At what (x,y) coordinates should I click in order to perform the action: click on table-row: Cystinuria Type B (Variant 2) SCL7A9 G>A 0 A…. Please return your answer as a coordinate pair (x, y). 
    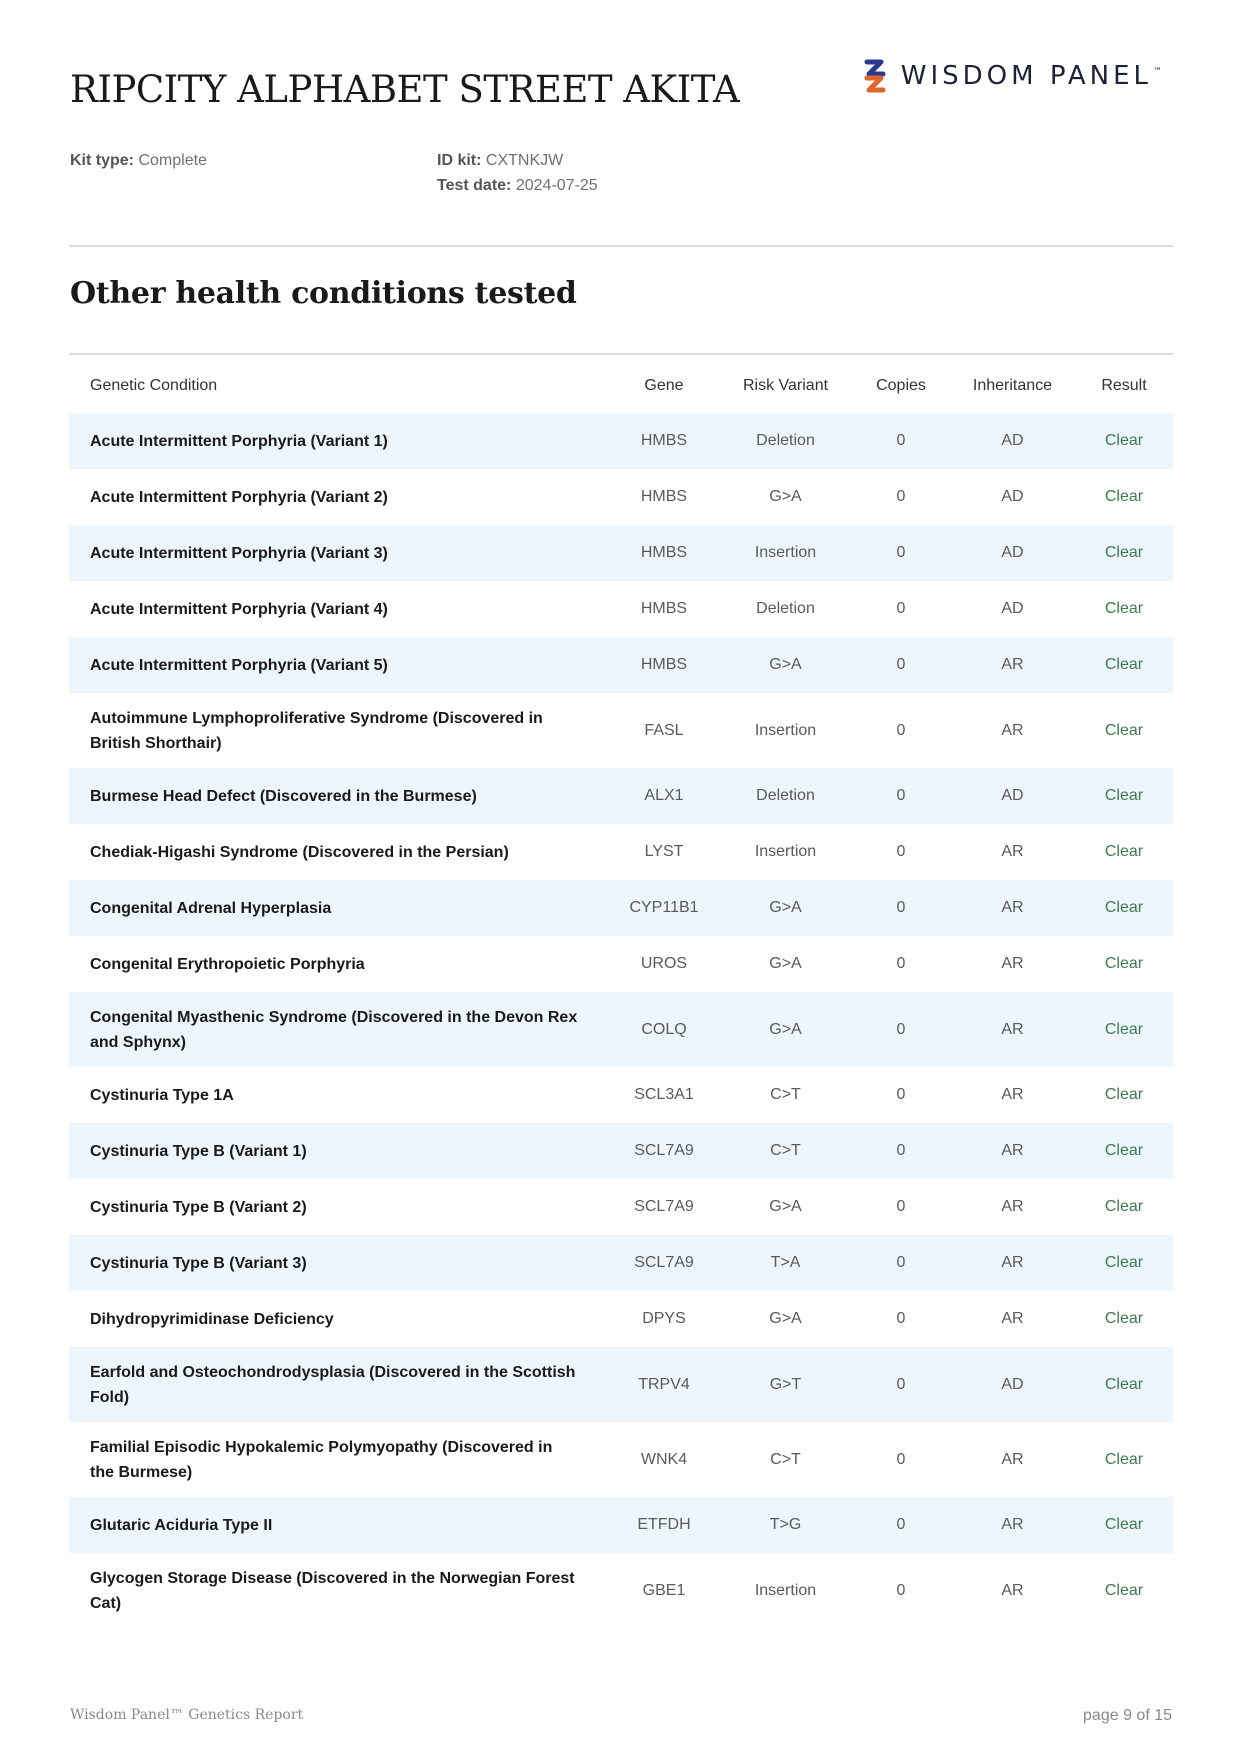
    Looking at the image, I should click on (621, 1207).